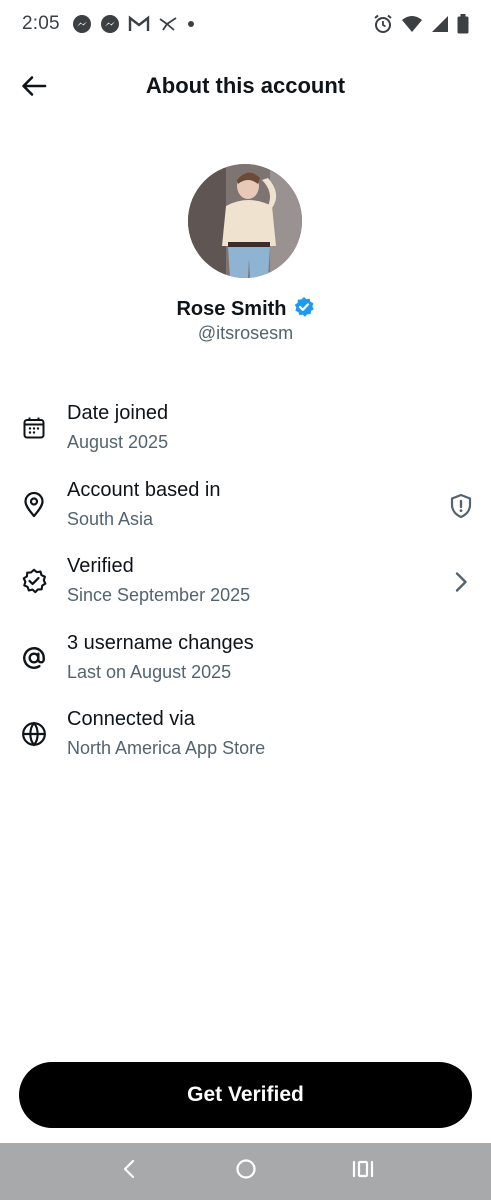 The image size is (491, 1200). What do you see at coordinates (166, 748) in the screenshot?
I see `info-subtitle: North America App Store` at bounding box center [166, 748].